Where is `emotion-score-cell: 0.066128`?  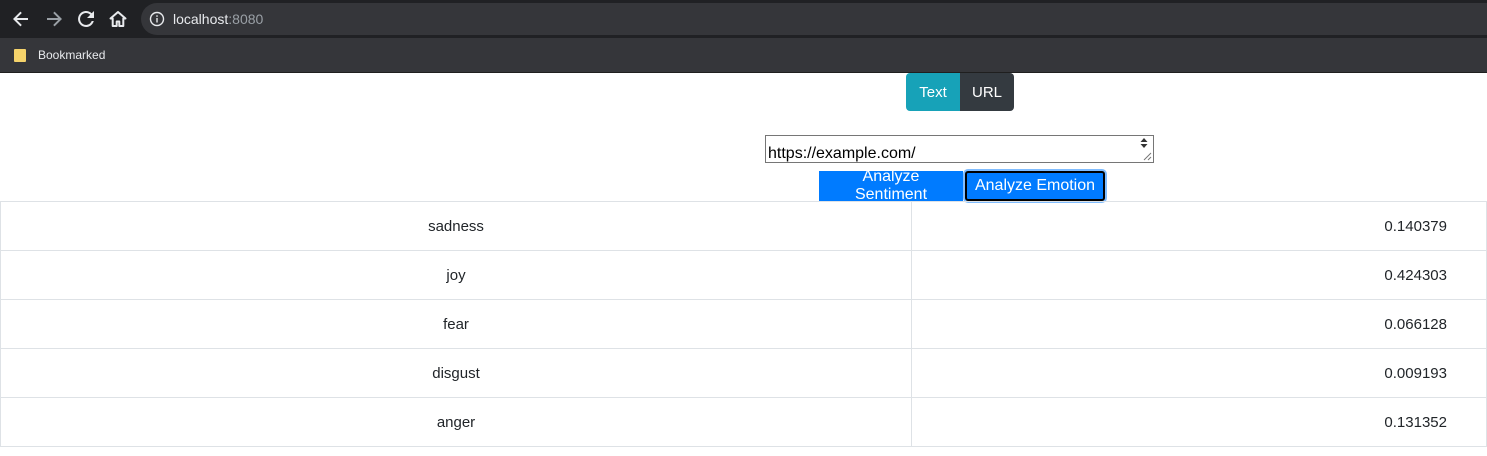
emotion-score-cell: 0.066128 is located at coordinates (1199, 324).